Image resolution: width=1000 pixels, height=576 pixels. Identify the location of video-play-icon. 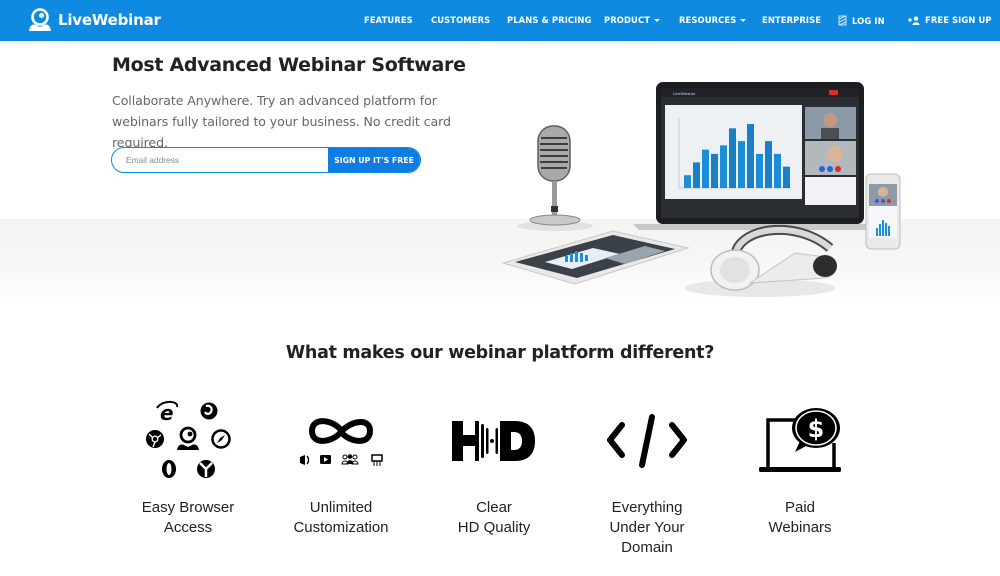
(325, 459).